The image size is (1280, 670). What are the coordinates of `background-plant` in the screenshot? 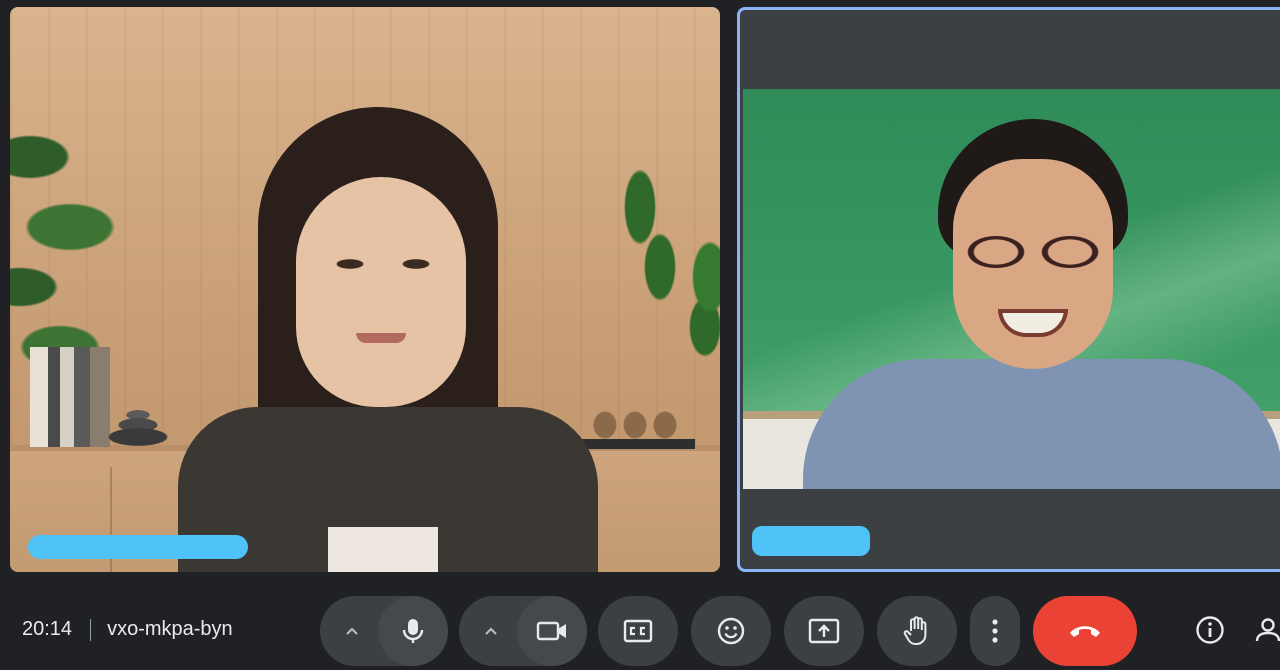 It's located at (665, 267).